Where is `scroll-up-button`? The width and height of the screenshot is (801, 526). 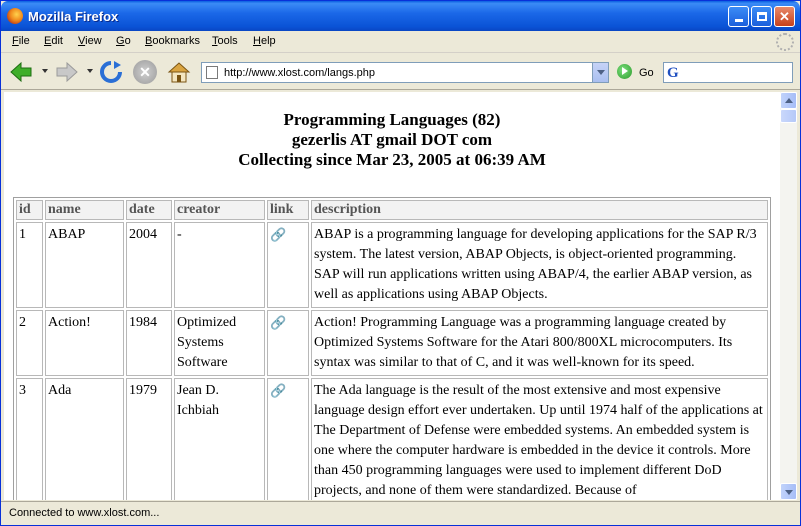 scroll-up-button is located at coordinates (788, 100).